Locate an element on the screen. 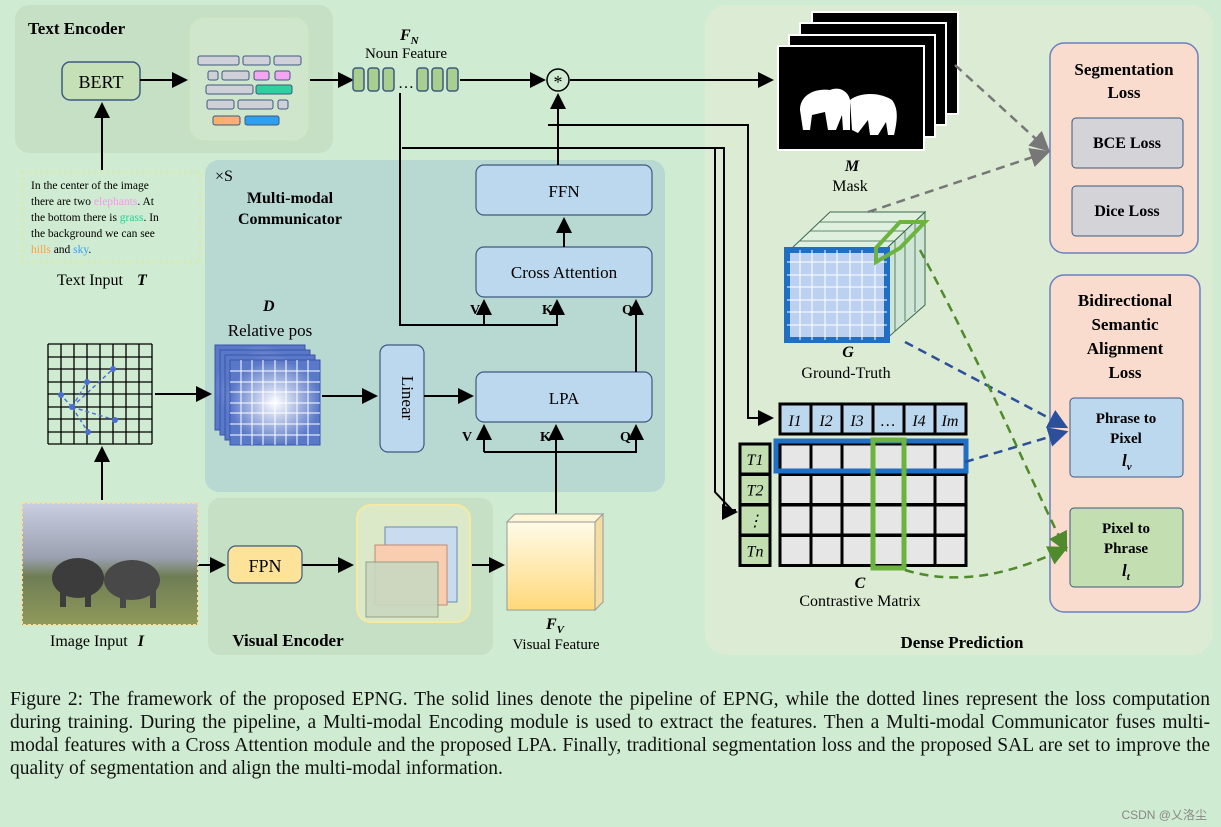 The height and width of the screenshot is (827, 1221). dice-loss-label: Dice Loss is located at coordinates (1126, 211).